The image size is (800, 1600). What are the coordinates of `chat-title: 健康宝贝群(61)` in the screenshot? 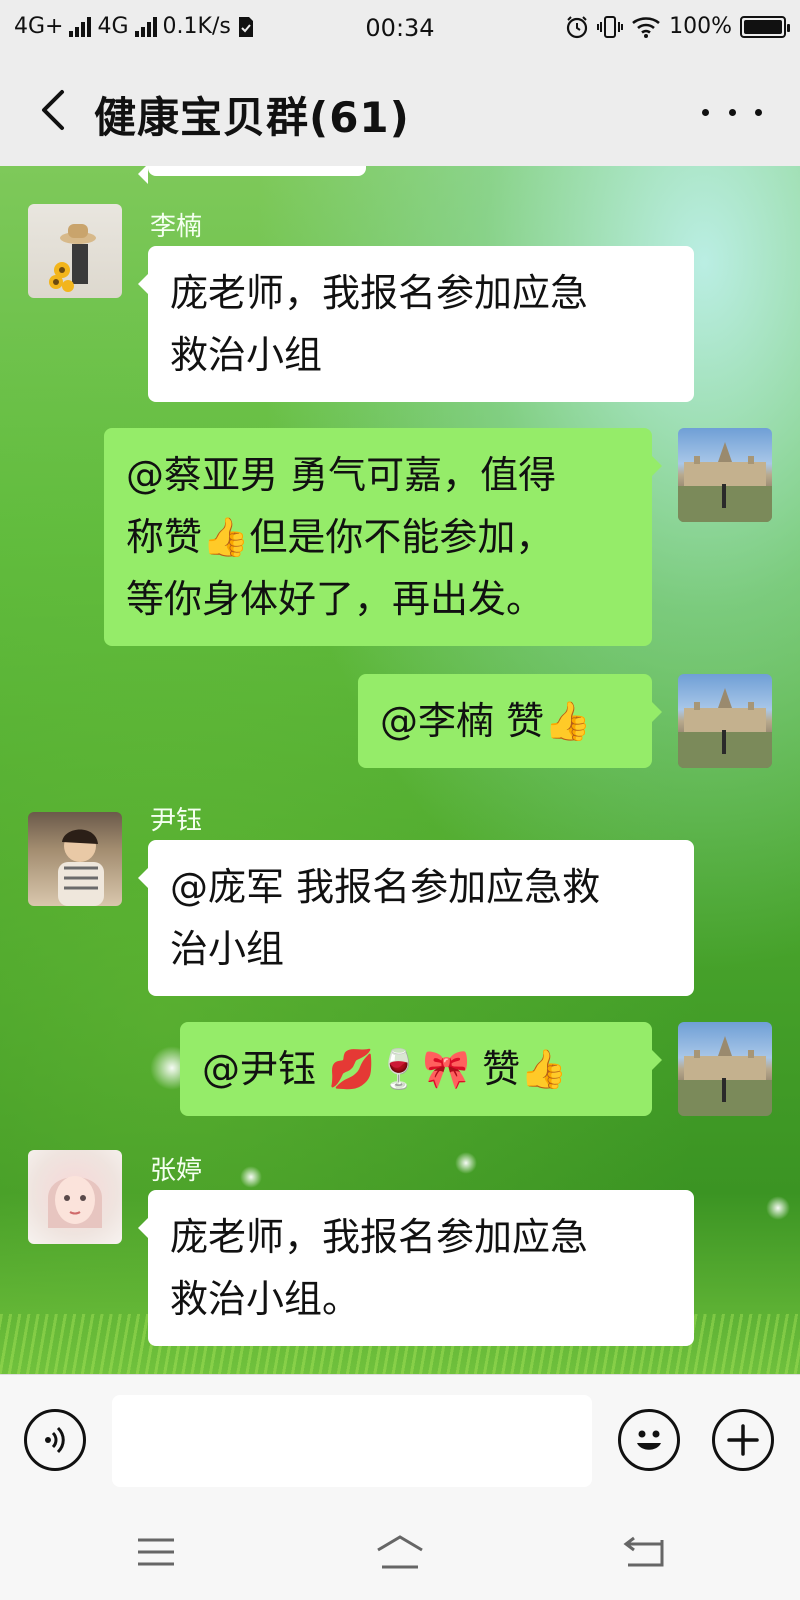 It's located at (252, 117).